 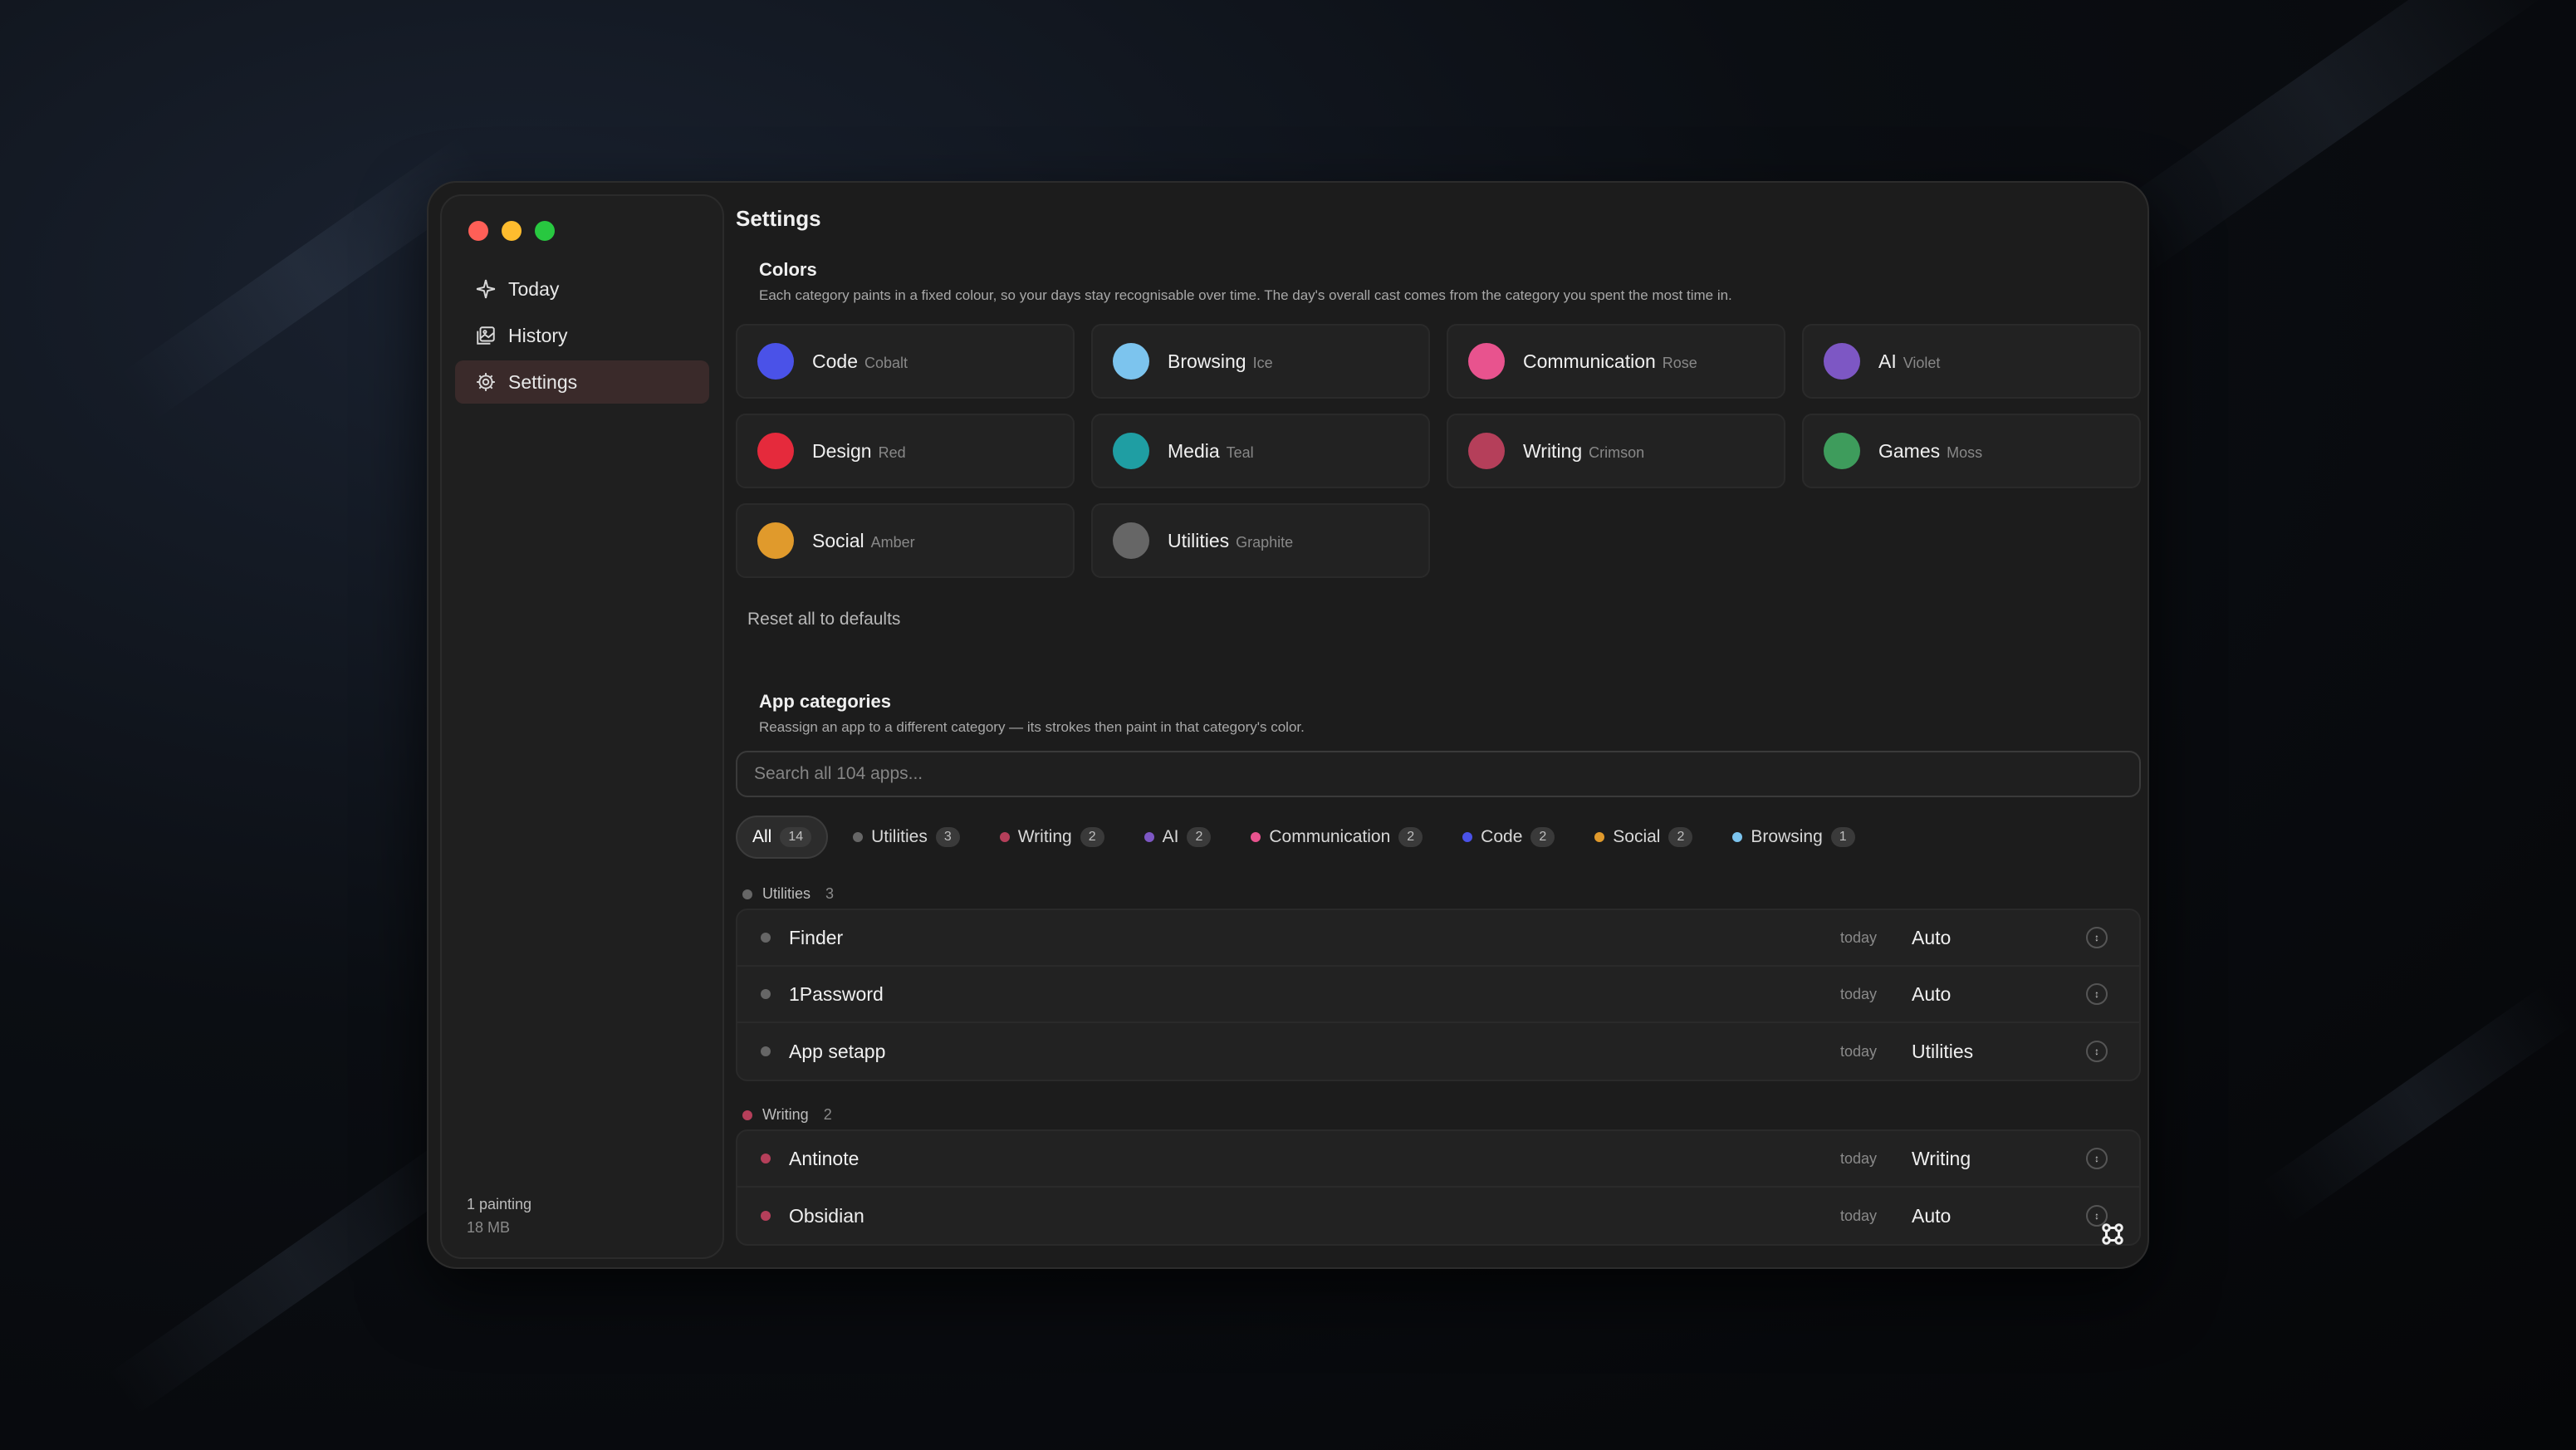 What do you see at coordinates (796, 837) in the screenshot?
I see `count-badge: 14` at bounding box center [796, 837].